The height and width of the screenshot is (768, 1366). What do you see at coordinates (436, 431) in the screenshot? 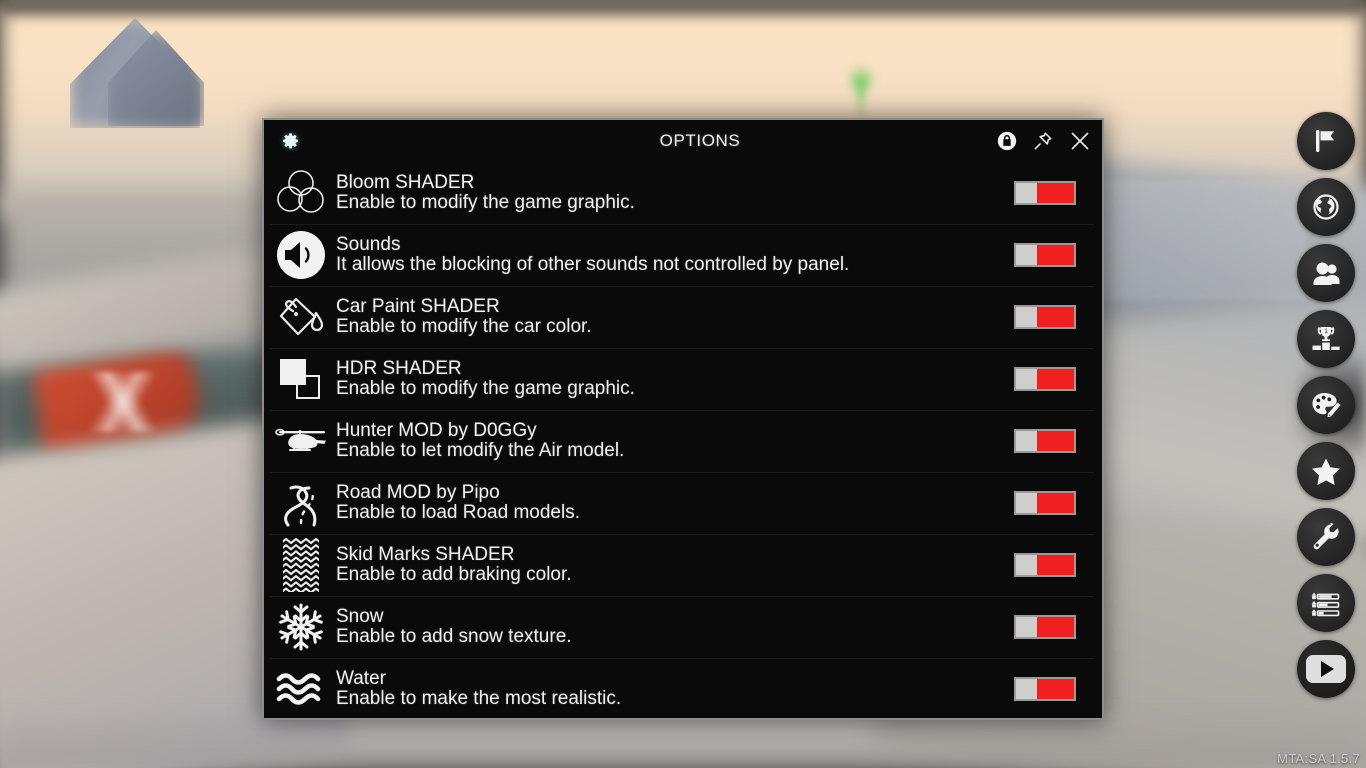
I see `row-title: Hunter MOD by D0GGy` at bounding box center [436, 431].